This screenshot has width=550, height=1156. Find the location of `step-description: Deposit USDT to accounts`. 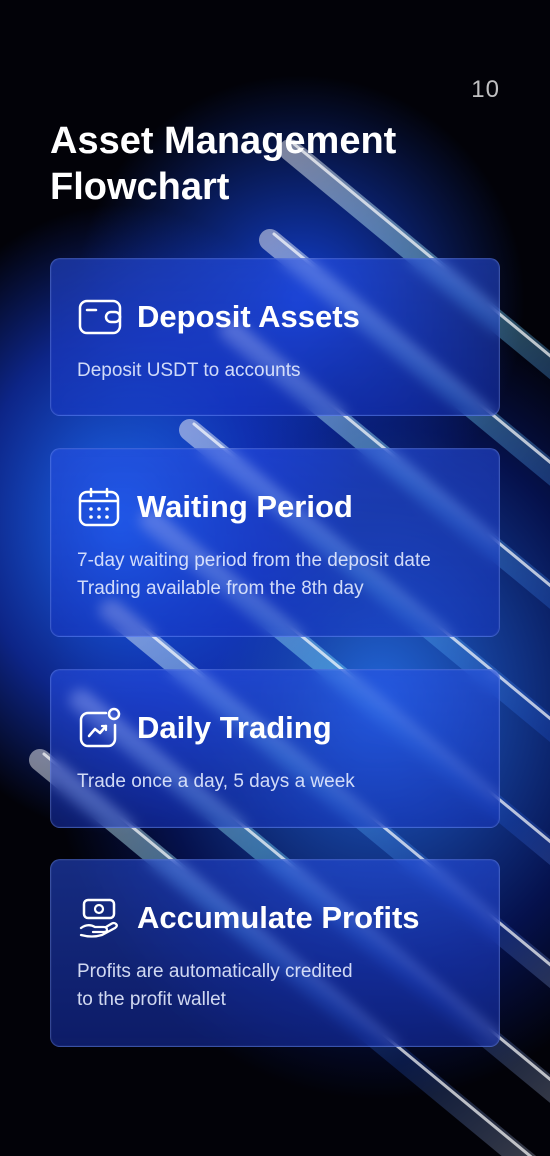

step-description: Deposit USDT to accounts is located at coordinates (277, 371).